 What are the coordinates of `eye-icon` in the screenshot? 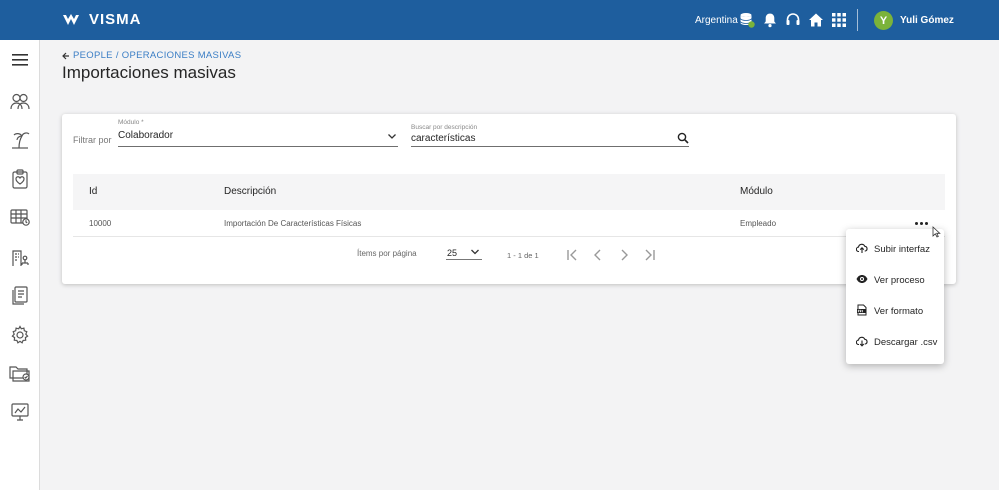 It's located at (862, 279).